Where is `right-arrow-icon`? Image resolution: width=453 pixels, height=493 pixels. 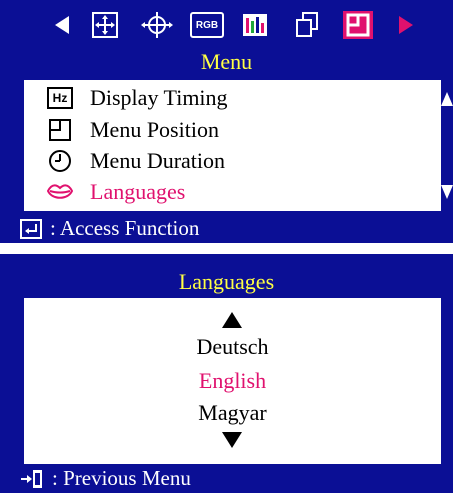
right-arrow-icon is located at coordinates (406, 25).